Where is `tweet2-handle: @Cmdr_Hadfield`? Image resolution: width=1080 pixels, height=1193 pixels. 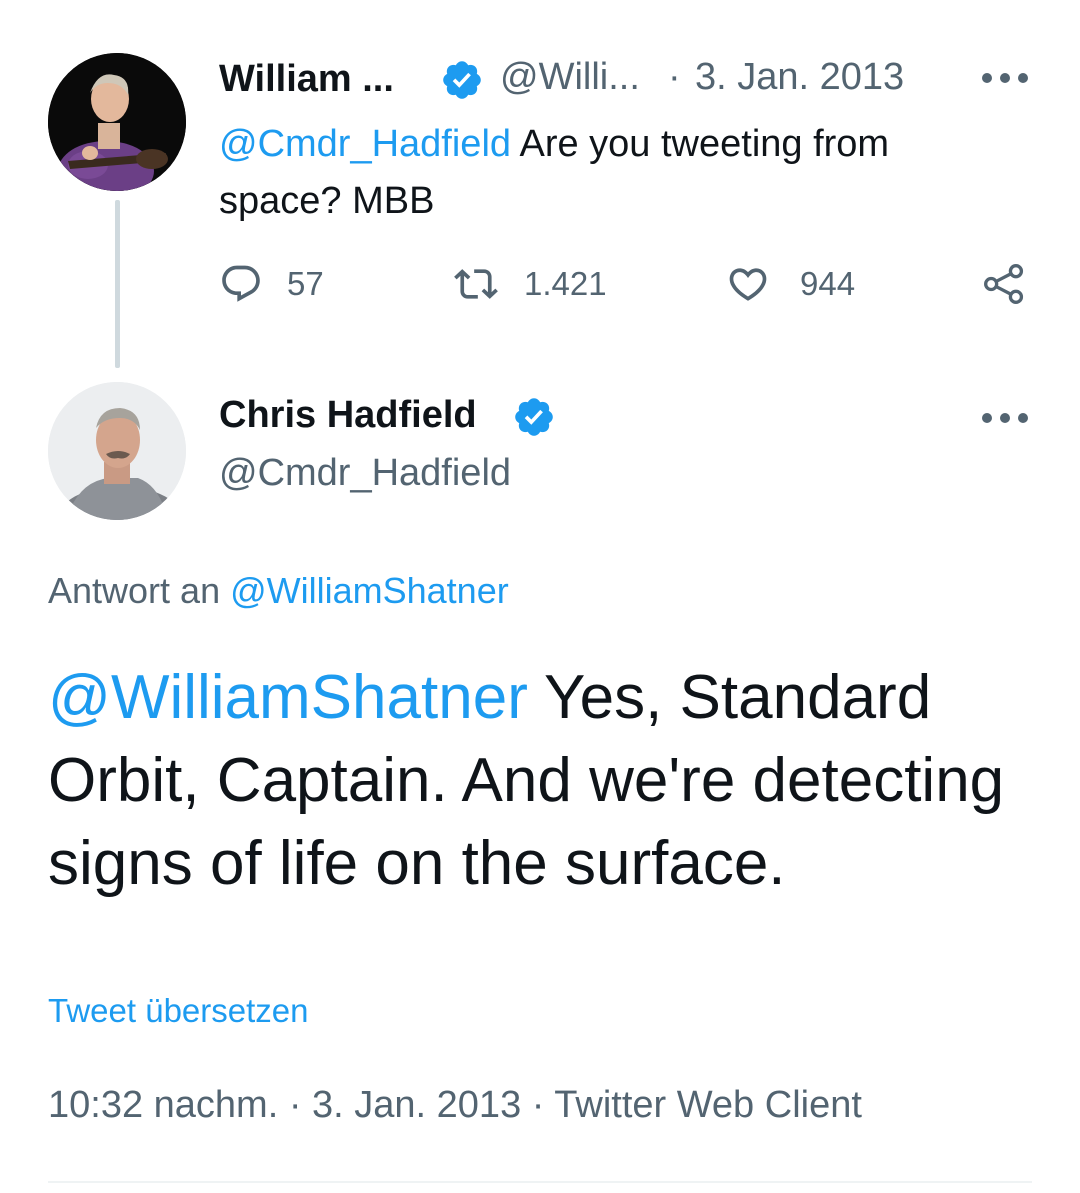 tweet2-handle: @Cmdr_Hadfield is located at coordinates (365, 473).